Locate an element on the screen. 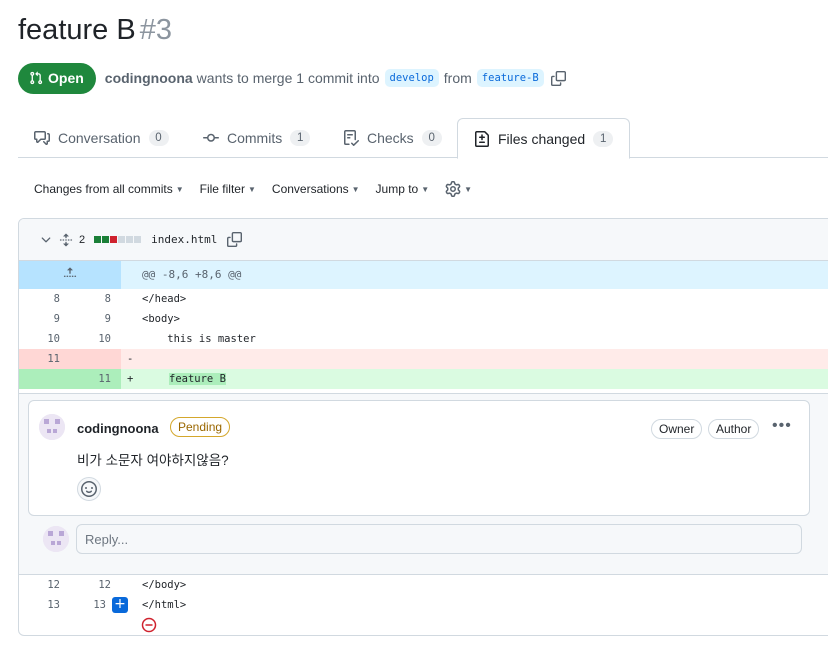  expand-all-icon is located at coordinates (66, 240).